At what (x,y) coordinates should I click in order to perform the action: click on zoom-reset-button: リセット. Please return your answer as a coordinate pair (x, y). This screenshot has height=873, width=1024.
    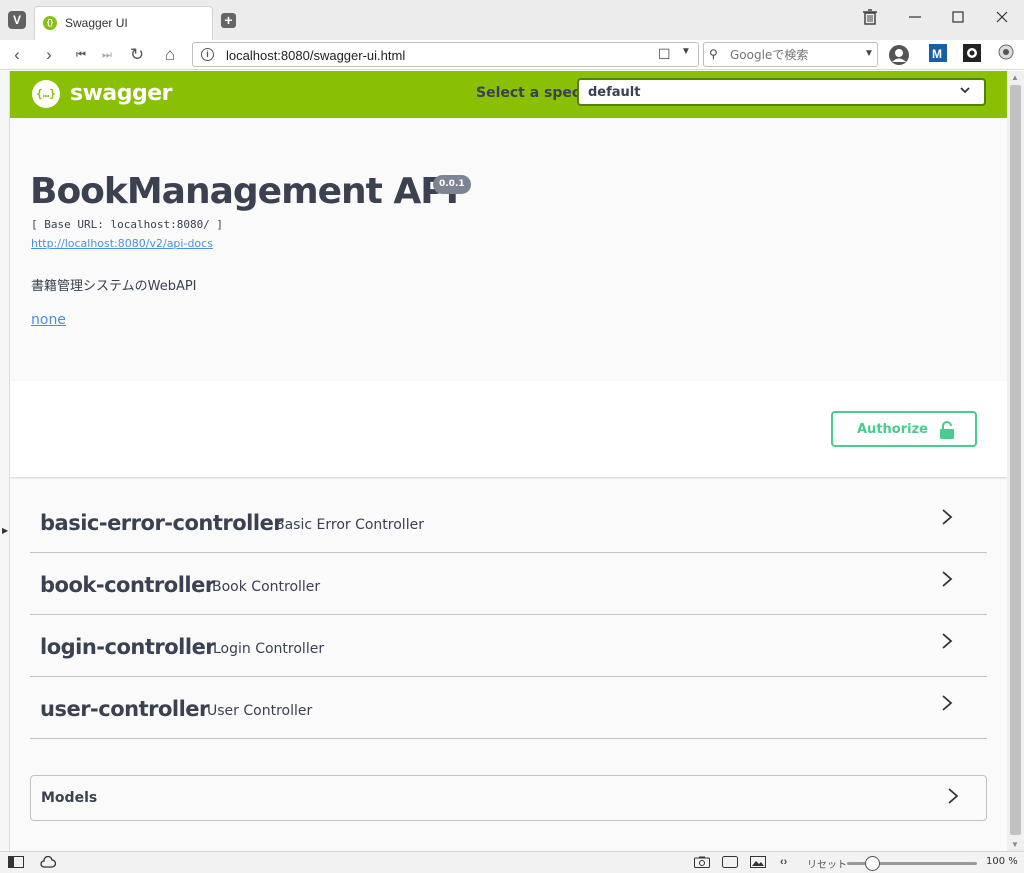
    Looking at the image, I should click on (827, 863).